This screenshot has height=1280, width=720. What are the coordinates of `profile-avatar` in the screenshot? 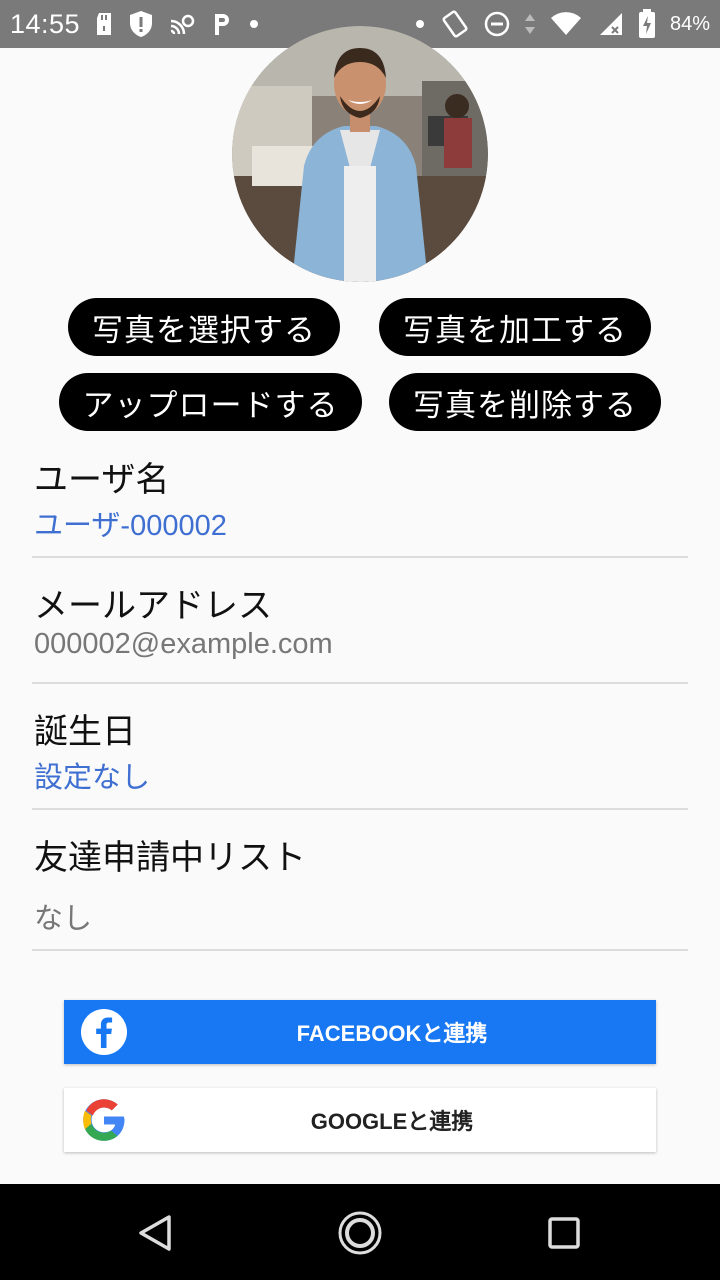 It's located at (360, 154).